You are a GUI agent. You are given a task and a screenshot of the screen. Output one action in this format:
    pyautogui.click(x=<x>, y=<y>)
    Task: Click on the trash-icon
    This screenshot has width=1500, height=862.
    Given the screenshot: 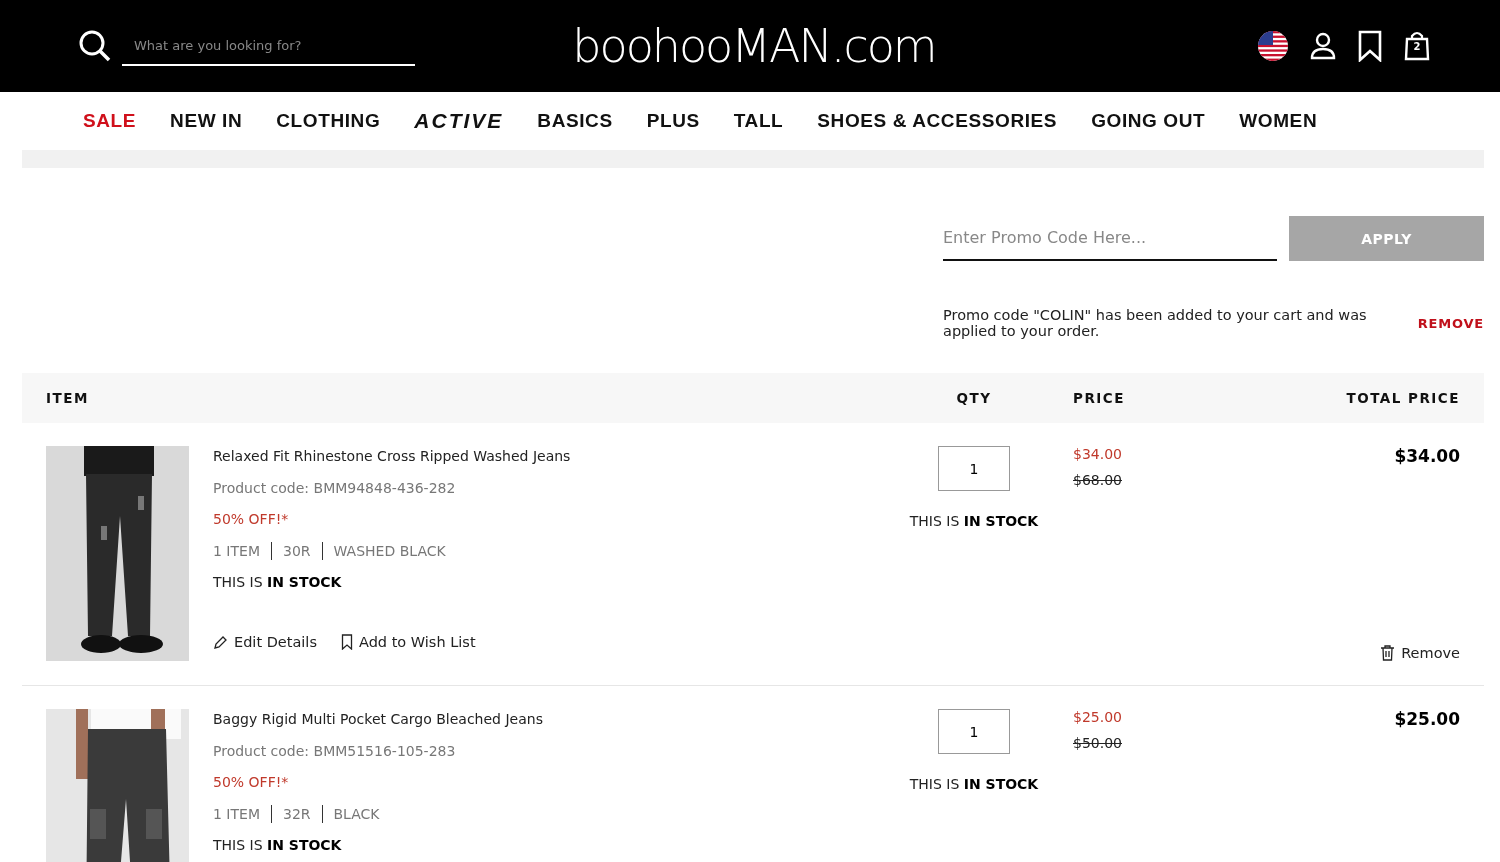 What is the action you would take?
    pyautogui.click(x=1388, y=653)
    